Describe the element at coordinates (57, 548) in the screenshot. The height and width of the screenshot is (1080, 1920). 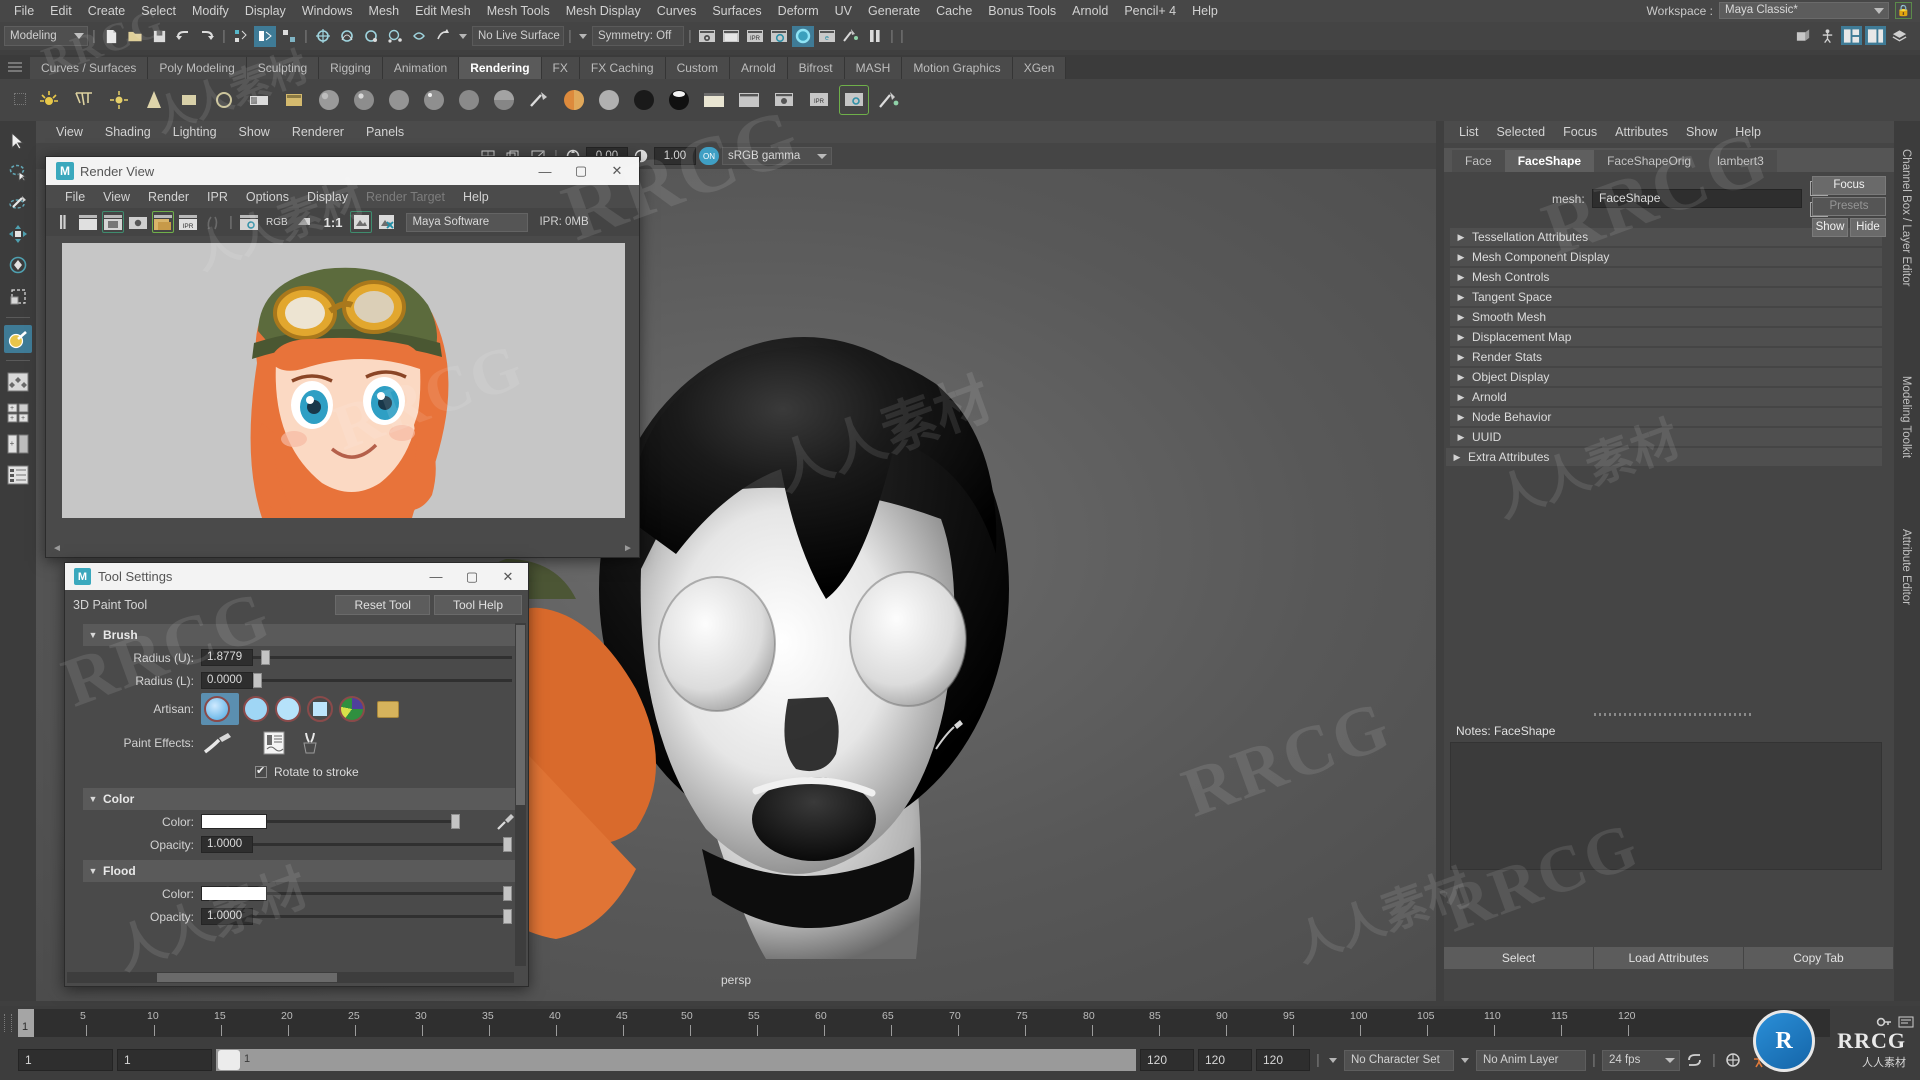
I see `scroll-left-icon: ◄` at that location.